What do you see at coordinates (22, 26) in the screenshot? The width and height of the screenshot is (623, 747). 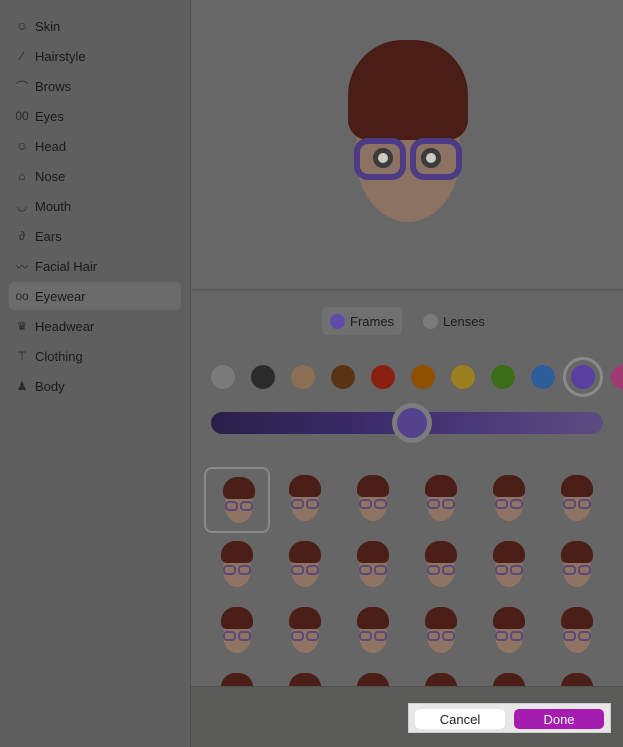 I see `face-circle-icon: ☺` at bounding box center [22, 26].